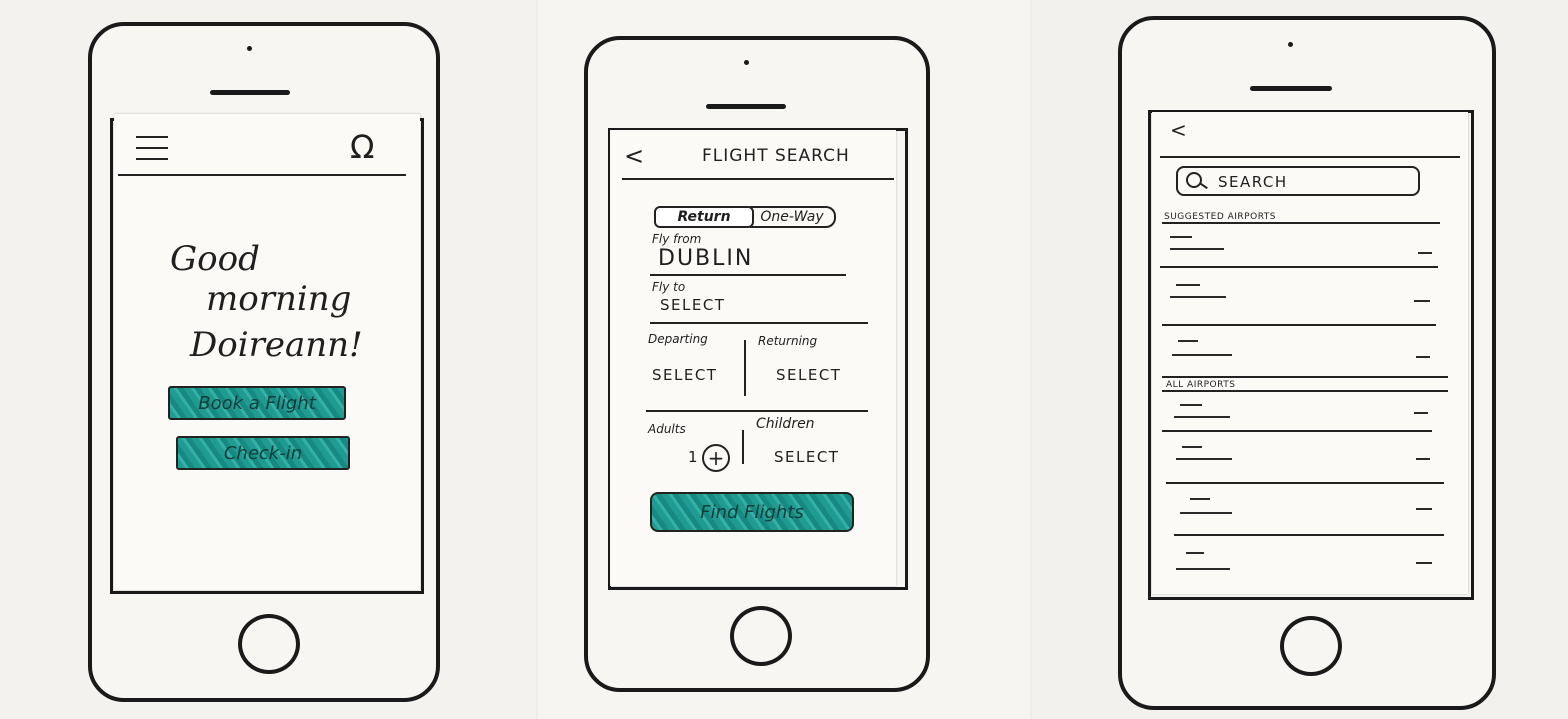 Image resolution: width=1568 pixels, height=719 pixels. I want to click on search-placeholder: SEARCH, so click(1253, 182).